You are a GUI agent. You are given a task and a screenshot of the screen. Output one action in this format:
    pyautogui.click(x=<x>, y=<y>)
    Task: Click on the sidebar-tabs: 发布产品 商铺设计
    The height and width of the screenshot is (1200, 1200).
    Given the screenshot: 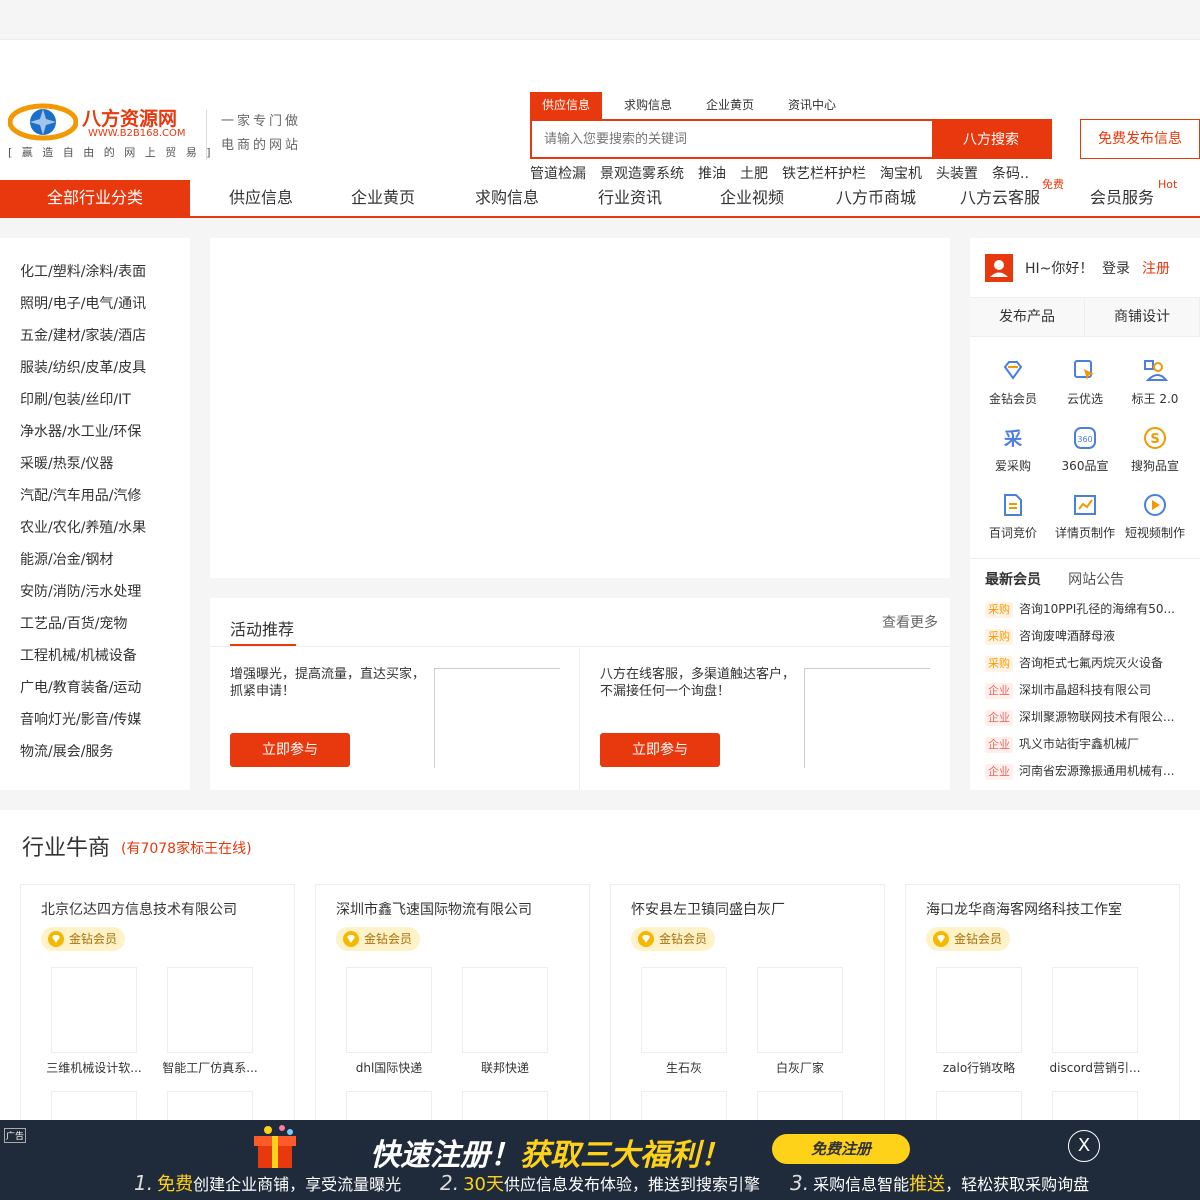 What is the action you would take?
    pyautogui.click(x=1085, y=317)
    